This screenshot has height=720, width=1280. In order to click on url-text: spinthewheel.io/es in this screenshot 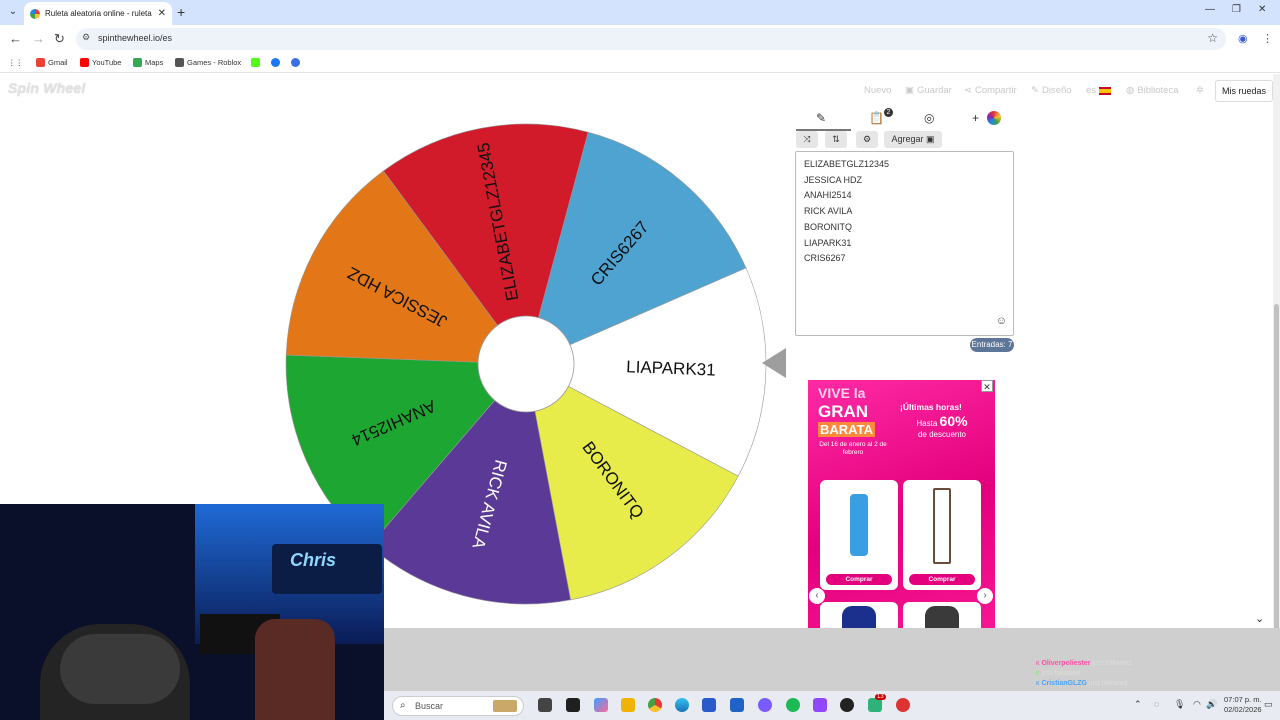, I will do `click(135, 38)`.